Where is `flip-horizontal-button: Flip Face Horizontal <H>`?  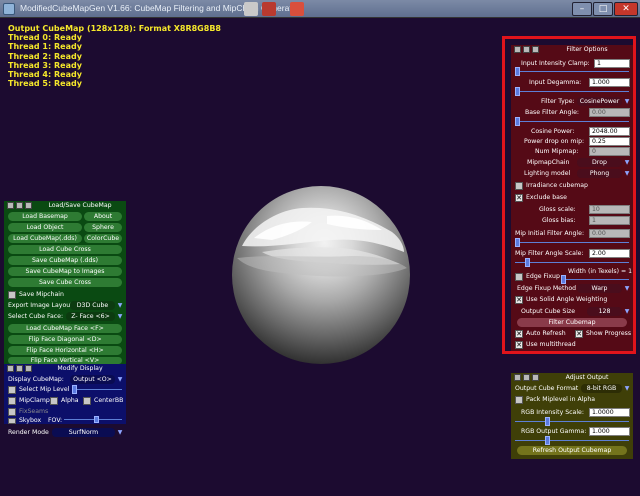 flip-horizontal-button: Flip Face Horizontal <H> is located at coordinates (65, 350).